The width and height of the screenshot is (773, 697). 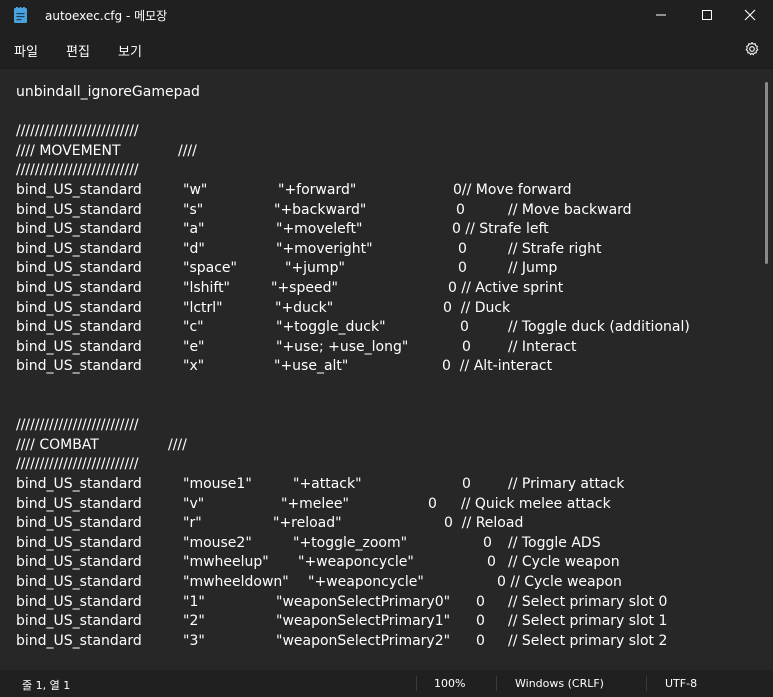 I want to click on title-bar: autoexec.cfg - 메모장, so click(x=386, y=15).